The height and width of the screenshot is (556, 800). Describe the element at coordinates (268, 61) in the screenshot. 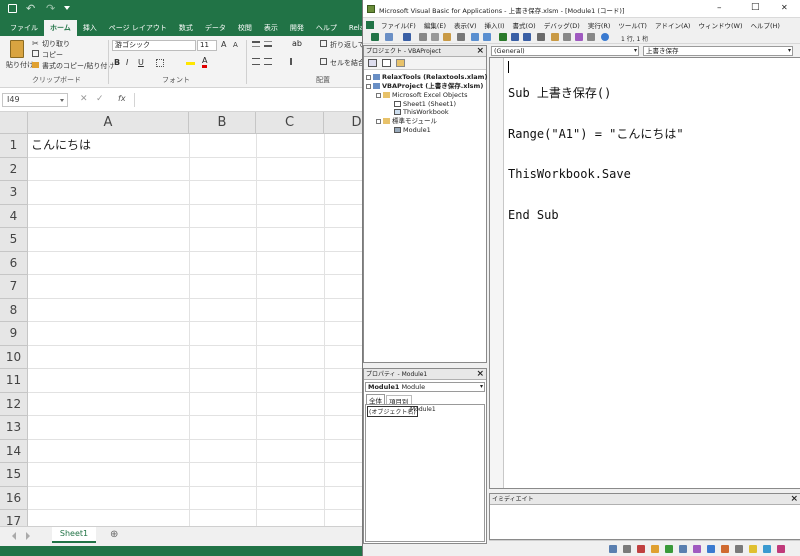

I see `center-icon` at that location.